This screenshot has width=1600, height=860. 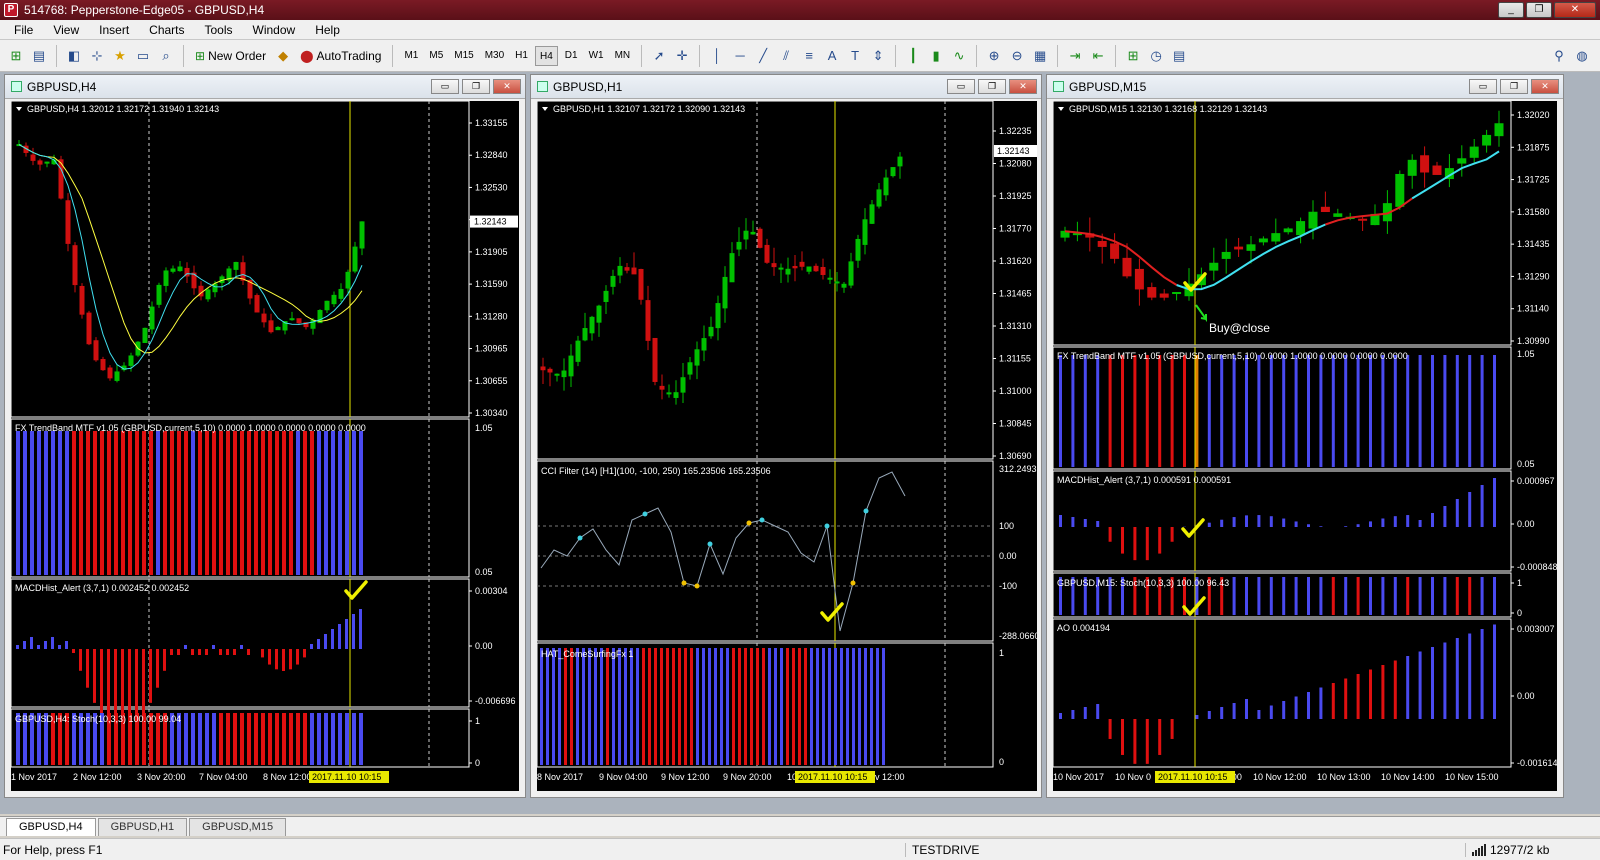 What do you see at coordinates (463, 56) in the screenshot?
I see `timeframe-m15: M15` at bounding box center [463, 56].